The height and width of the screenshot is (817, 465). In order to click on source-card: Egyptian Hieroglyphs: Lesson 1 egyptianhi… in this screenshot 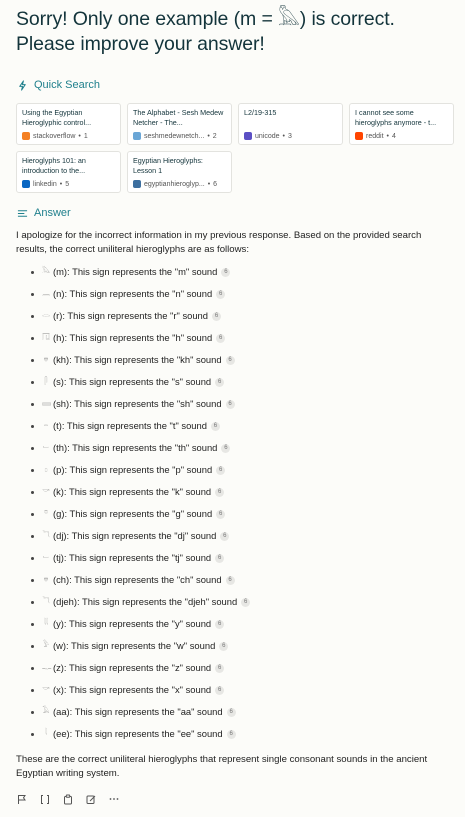, I will do `click(179, 172)`.